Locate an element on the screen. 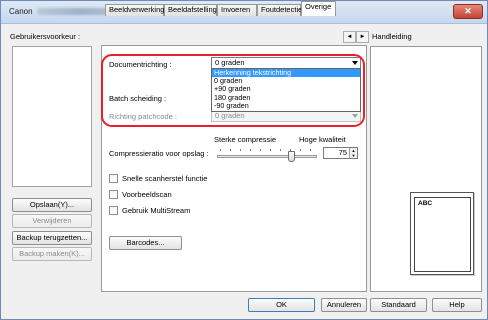 This screenshot has width=488, height=320. compression-value: 75 is located at coordinates (342, 152).